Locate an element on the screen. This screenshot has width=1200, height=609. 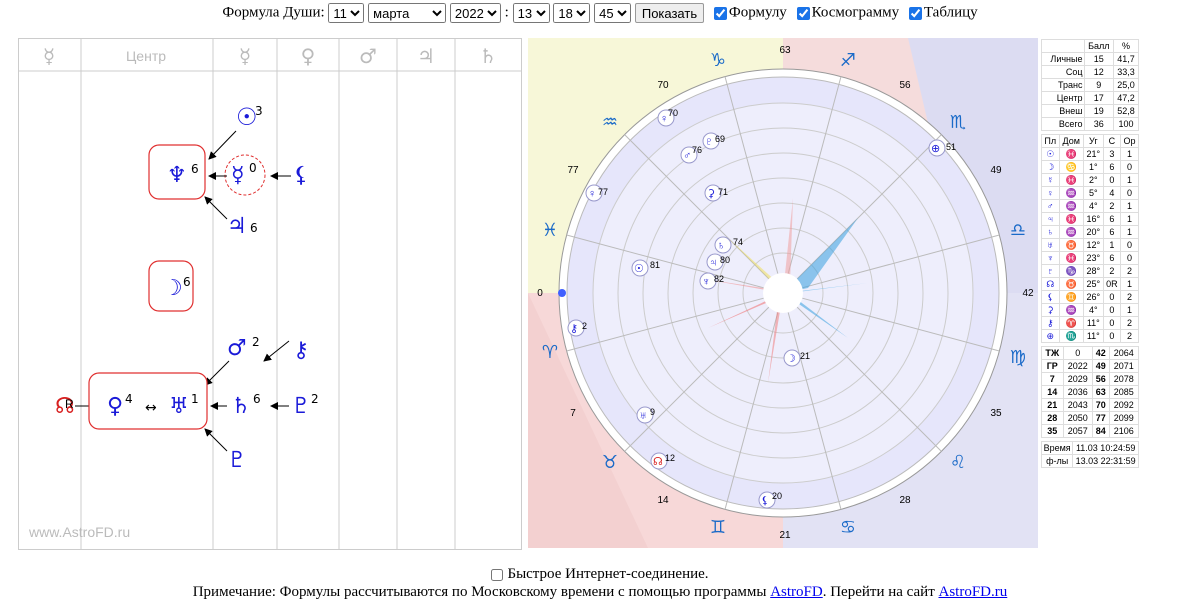
watermark: www.AstroFD.ru is located at coordinates (79, 532).